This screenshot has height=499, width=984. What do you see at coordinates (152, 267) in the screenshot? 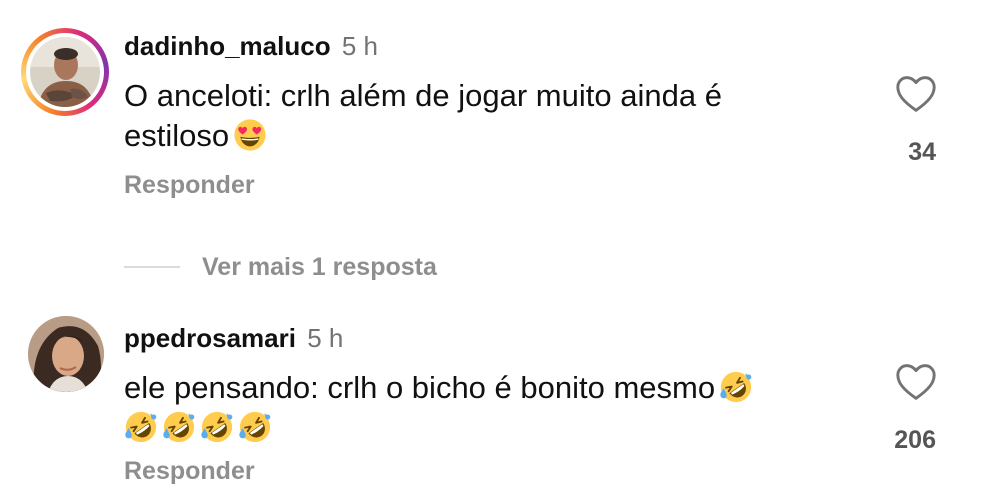
I see `replies-divider` at bounding box center [152, 267].